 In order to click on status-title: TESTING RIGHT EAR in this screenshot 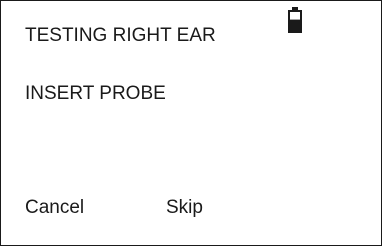, I will do `click(120, 35)`.